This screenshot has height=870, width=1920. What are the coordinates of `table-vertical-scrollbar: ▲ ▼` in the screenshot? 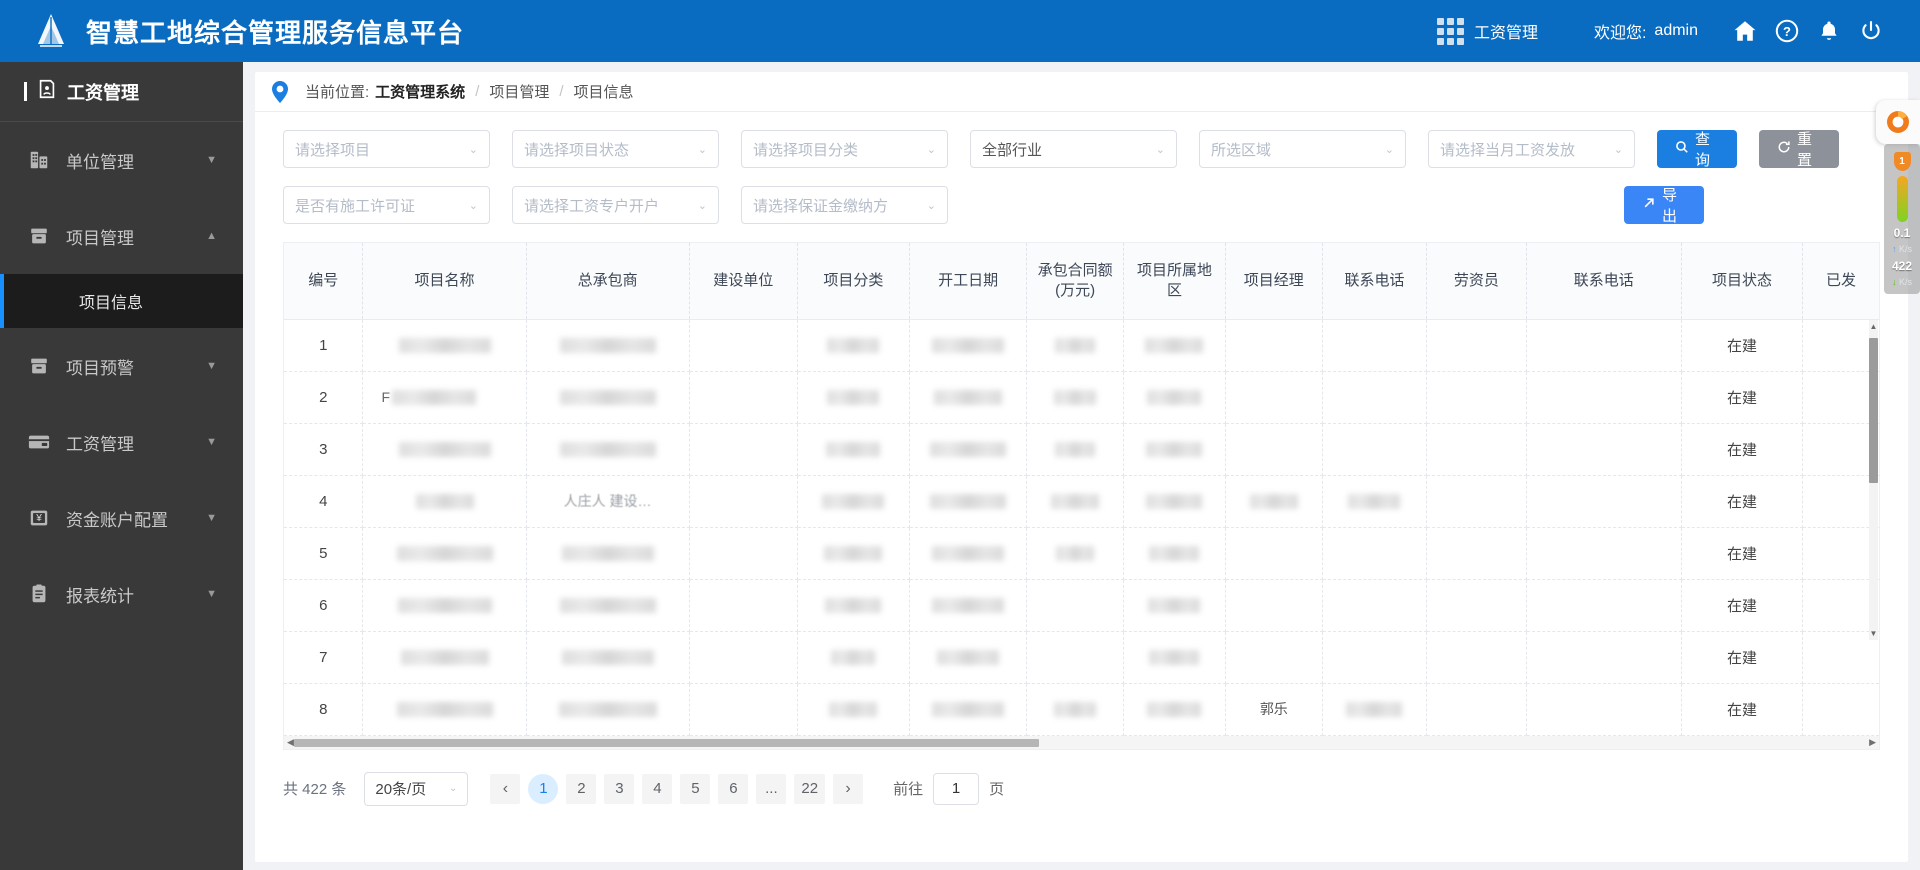 It's located at (1873, 480).